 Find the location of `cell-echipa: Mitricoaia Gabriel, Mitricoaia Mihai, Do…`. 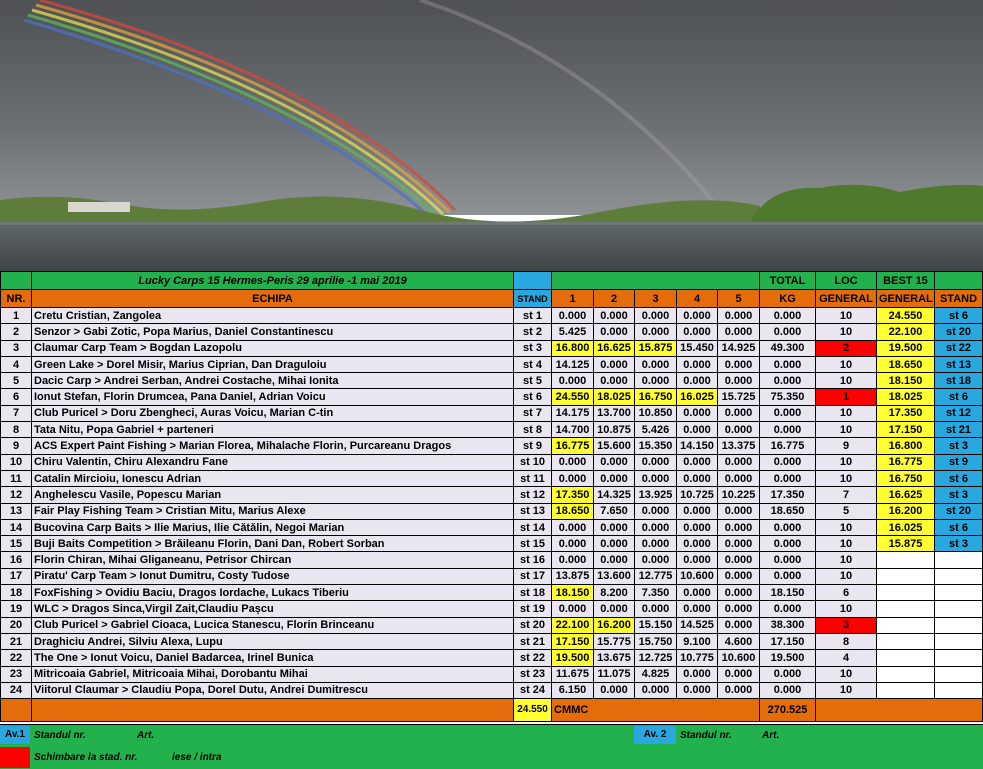

cell-echipa: Mitricoaia Gabriel, Mitricoaia Mihai, Do… is located at coordinates (272, 674).